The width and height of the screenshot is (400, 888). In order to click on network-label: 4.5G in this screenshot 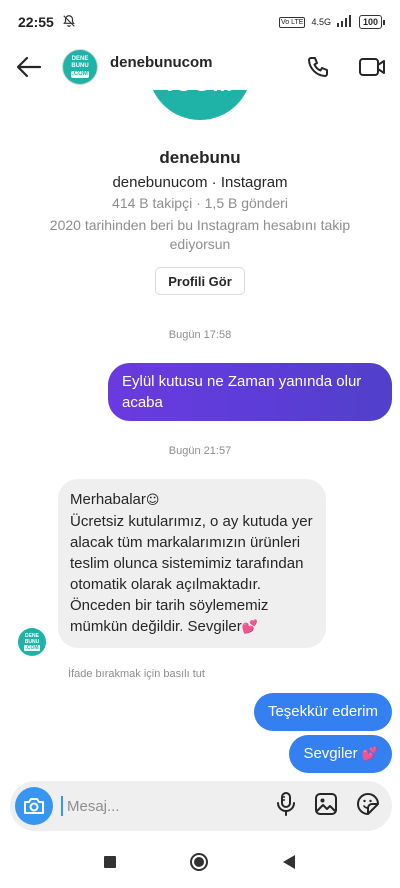, I will do `click(321, 22)`.